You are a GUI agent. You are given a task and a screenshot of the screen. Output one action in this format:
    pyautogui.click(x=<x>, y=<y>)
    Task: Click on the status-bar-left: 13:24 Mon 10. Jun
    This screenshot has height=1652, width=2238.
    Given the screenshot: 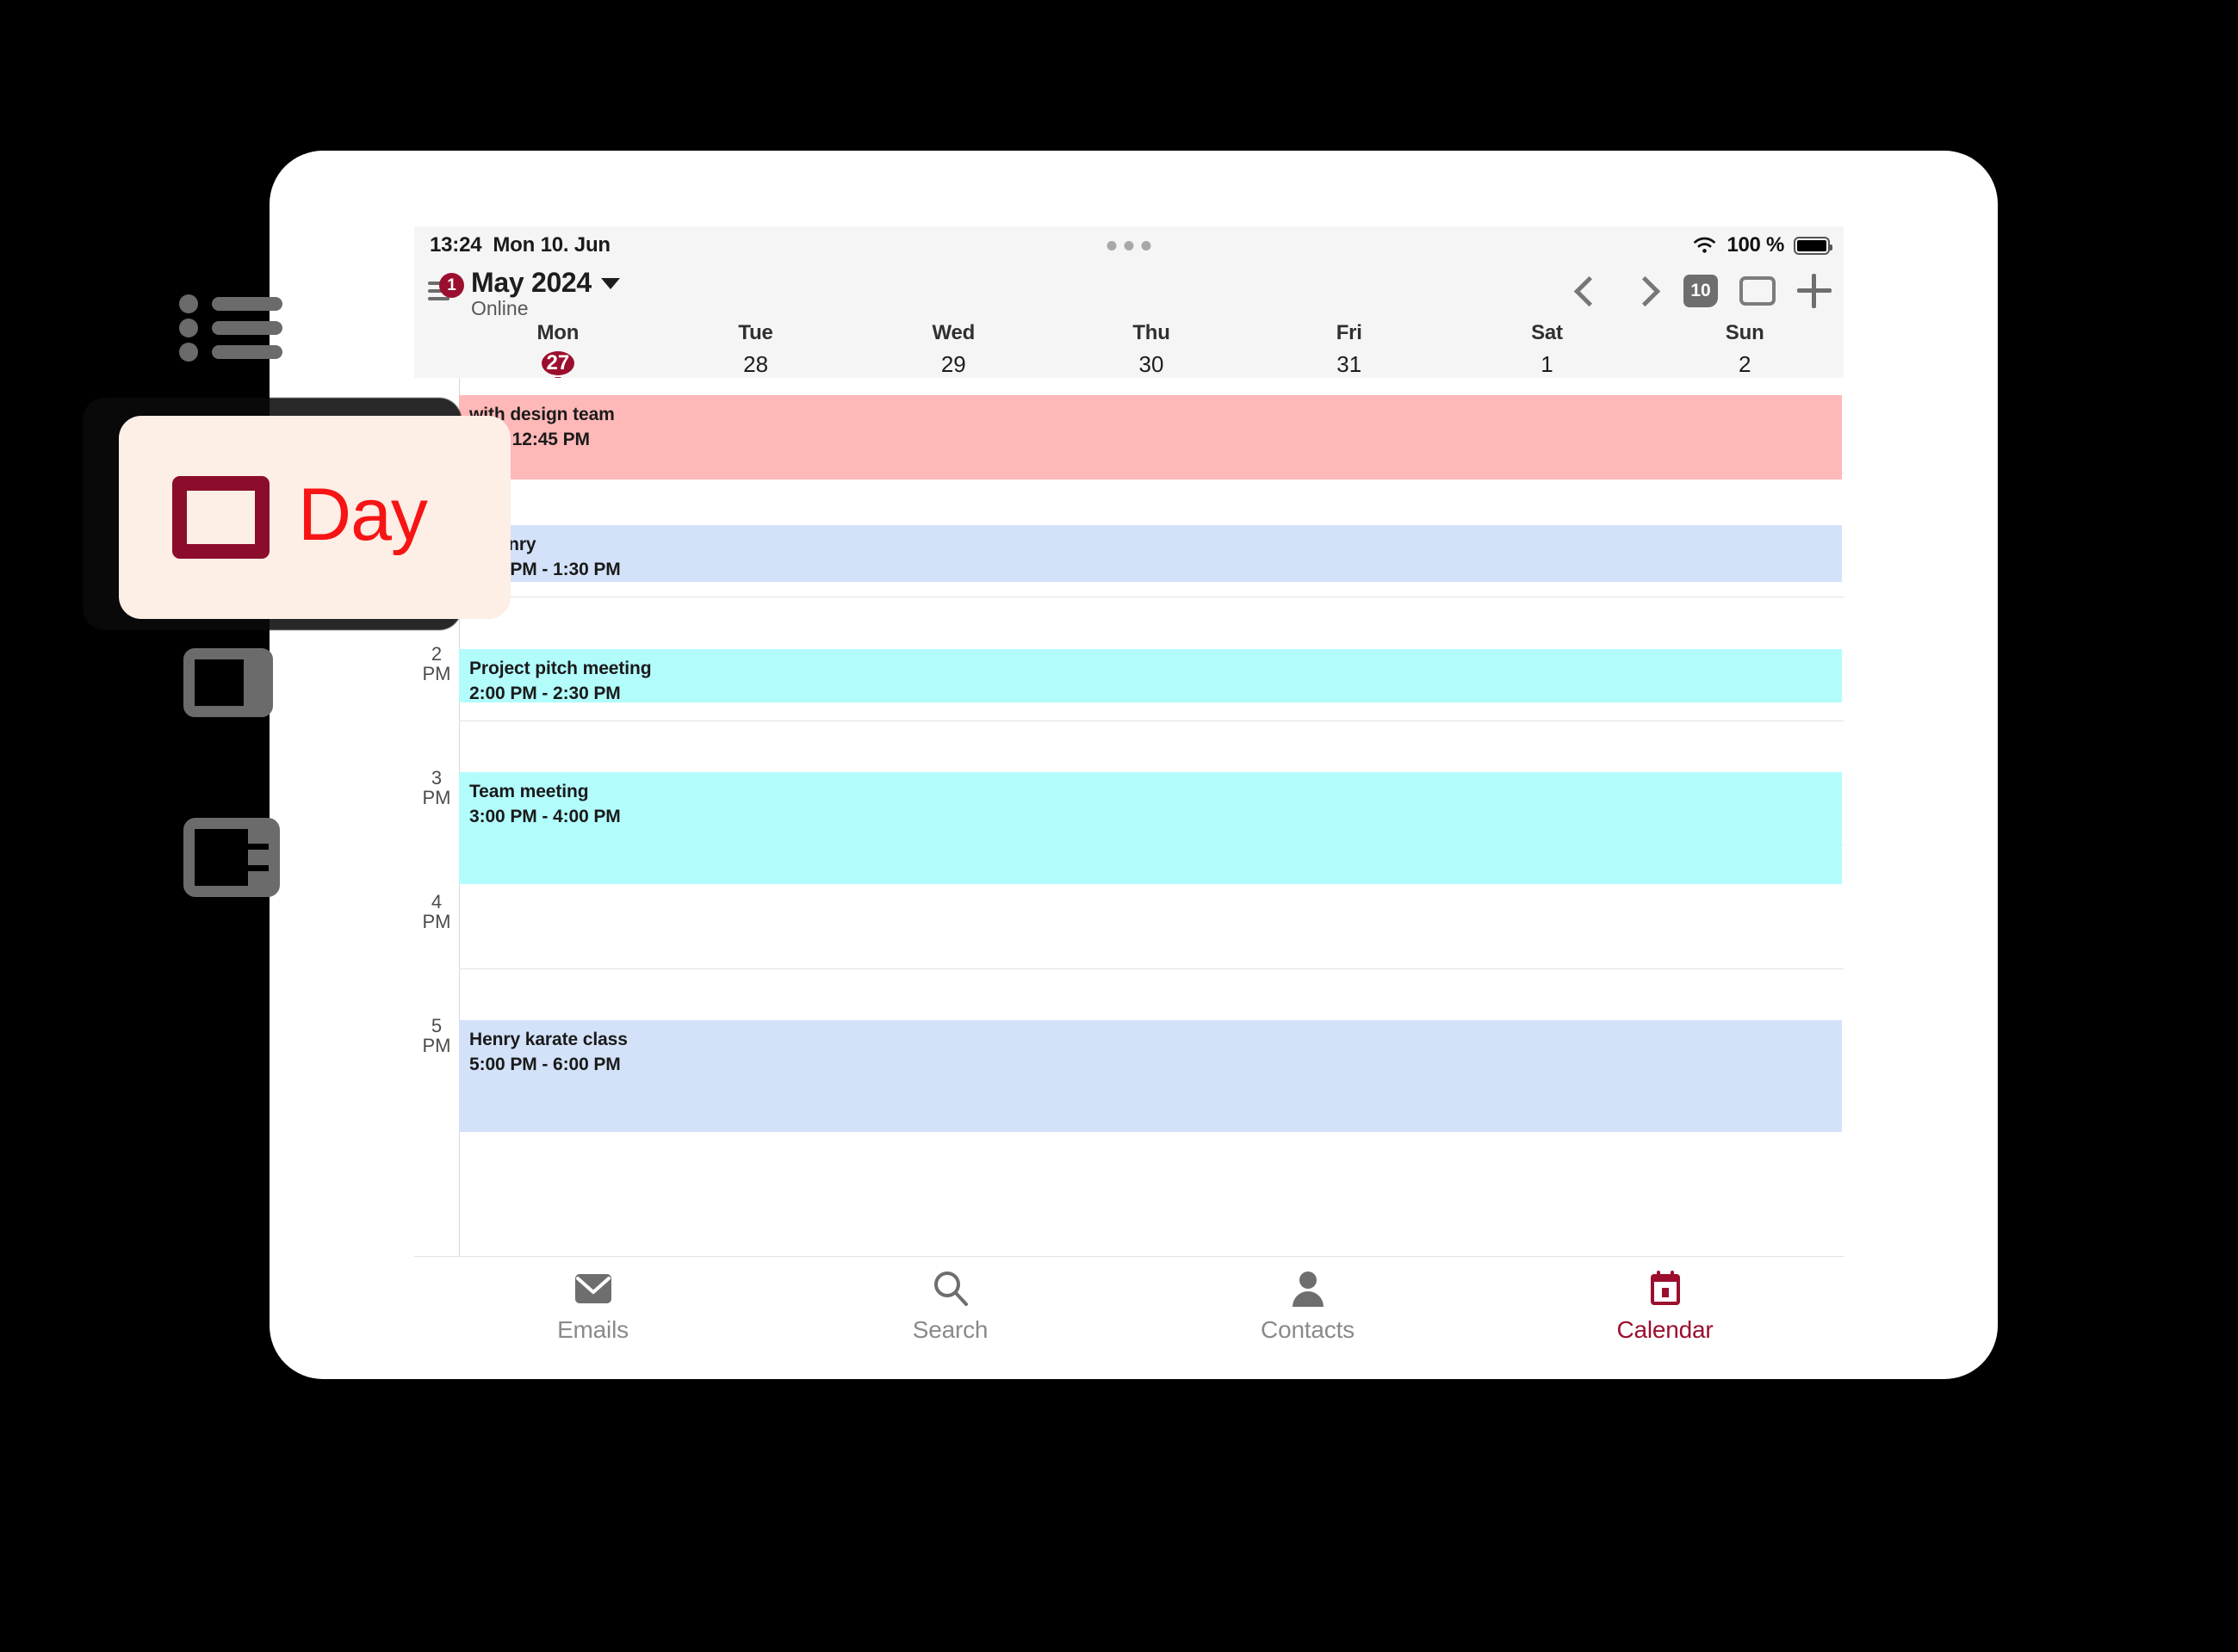 What is the action you would take?
    pyautogui.click(x=520, y=245)
    